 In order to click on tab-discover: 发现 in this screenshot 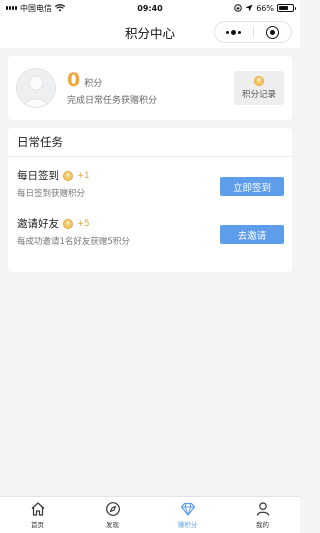, I will do `click(112, 515)`.